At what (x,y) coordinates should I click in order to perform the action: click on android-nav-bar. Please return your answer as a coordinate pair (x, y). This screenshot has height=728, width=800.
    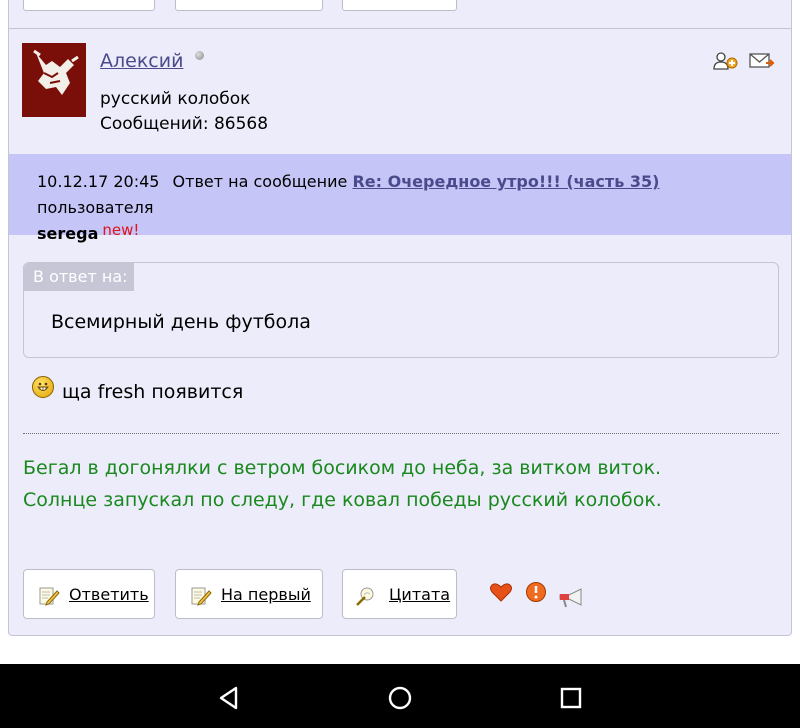
    Looking at the image, I should click on (400, 696).